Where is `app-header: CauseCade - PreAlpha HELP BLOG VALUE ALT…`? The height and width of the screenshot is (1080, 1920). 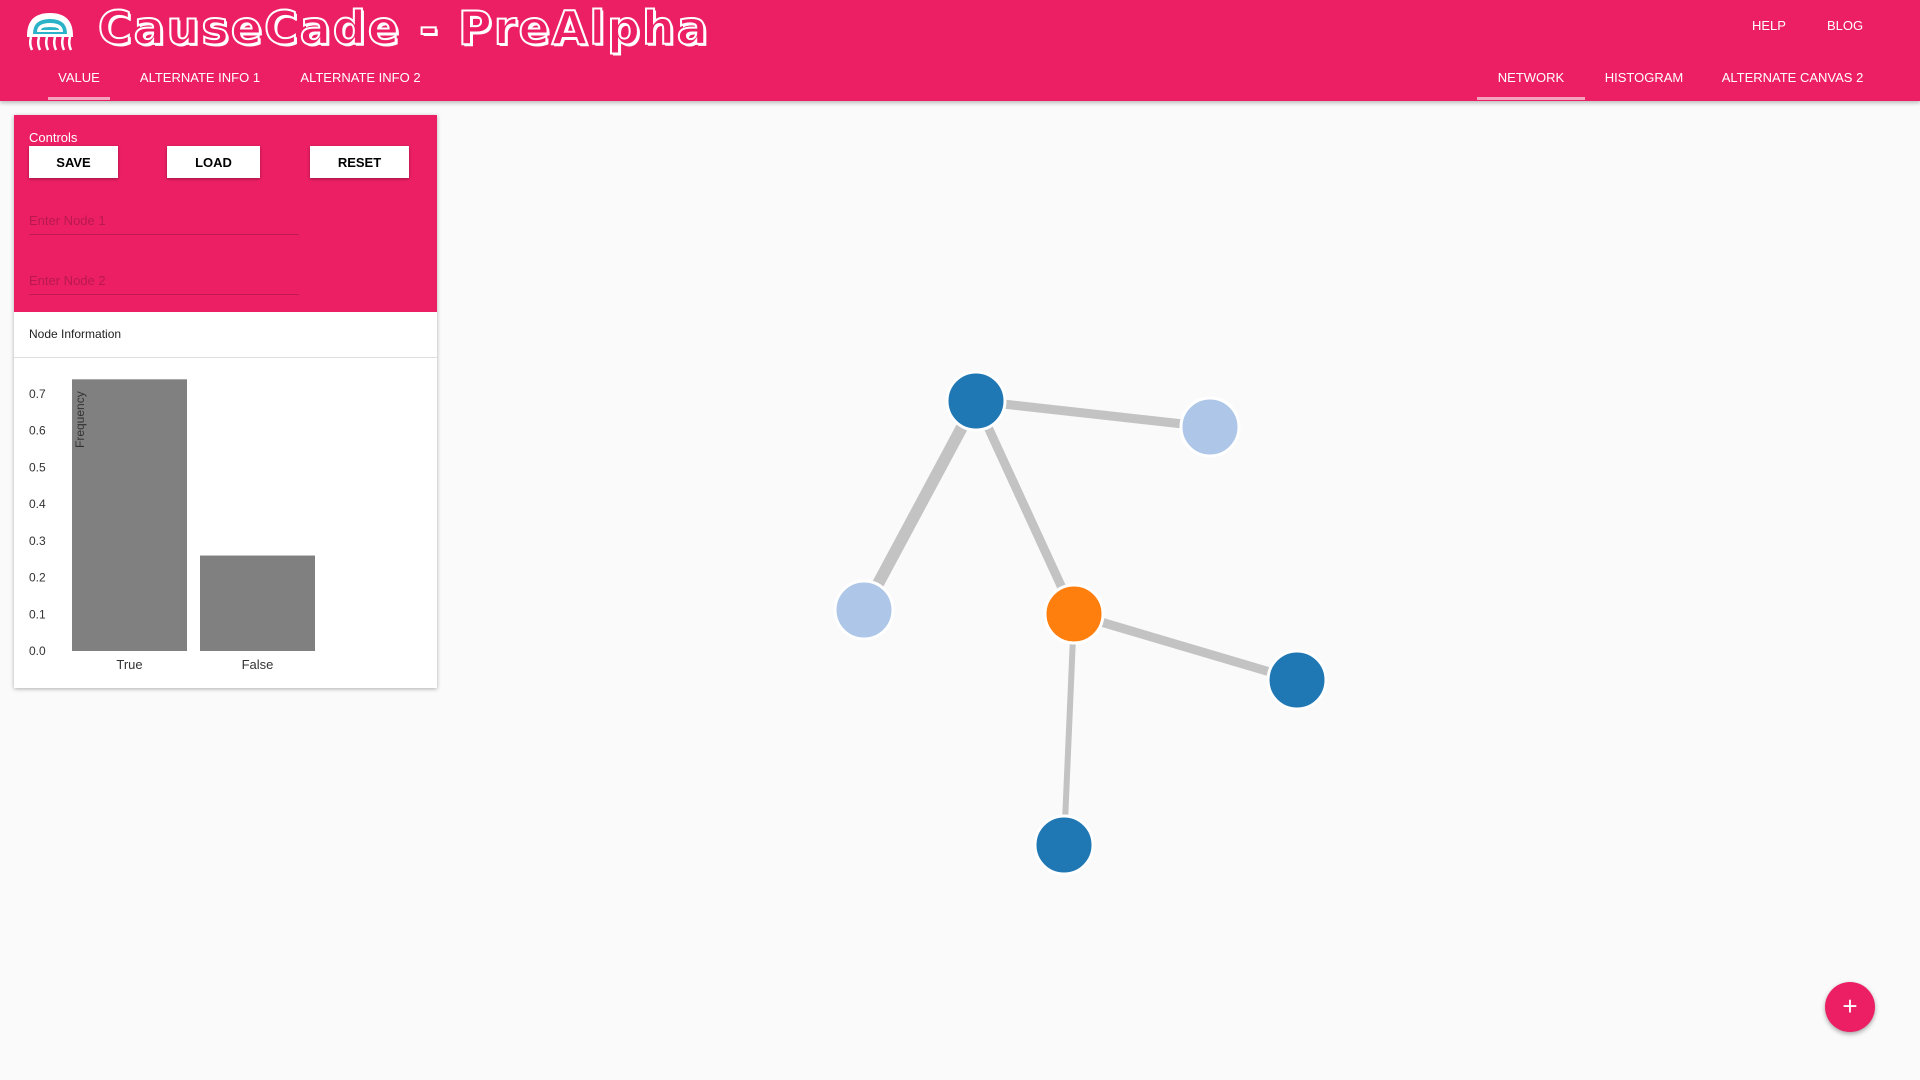 app-header: CauseCade - PreAlpha HELP BLOG VALUE ALT… is located at coordinates (960, 50).